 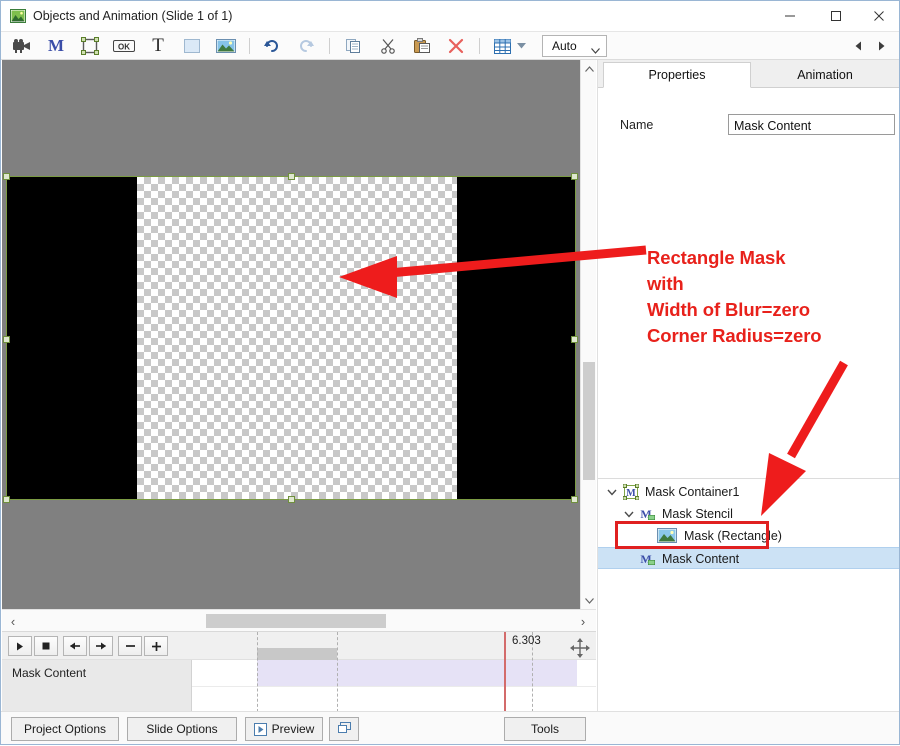 What do you see at coordinates (589, 68) in the screenshot?
I see `chevron-up-icon` at bounding box center [589, 68].